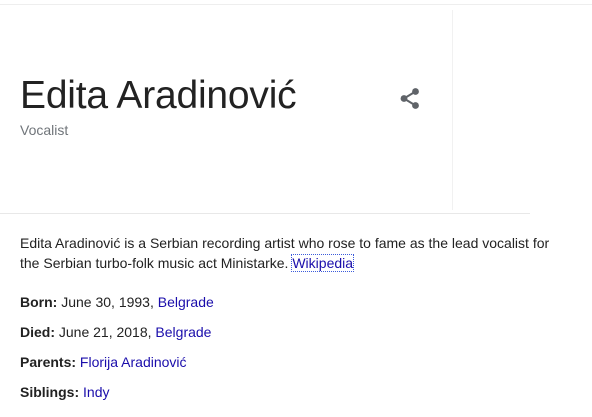 Image resolution: width=592 pixels, height=417 pixels. What do you see at coordinates (300, 397) in the screenshot?
I see `fact-siblings: Siblings: Indy` at bounding box center [300, 397].